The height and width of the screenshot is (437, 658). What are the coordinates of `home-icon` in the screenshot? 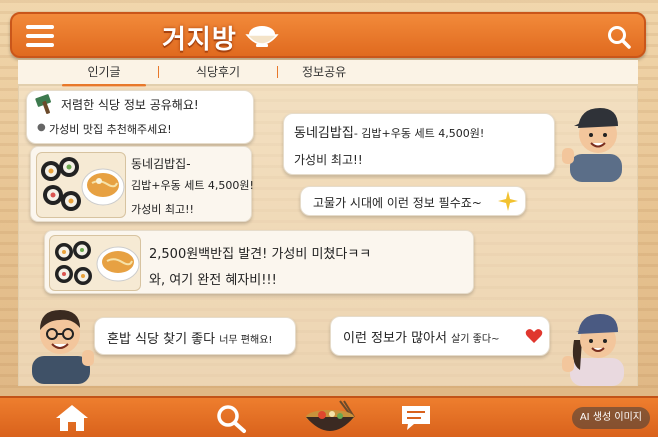 It's located at (72, 418).